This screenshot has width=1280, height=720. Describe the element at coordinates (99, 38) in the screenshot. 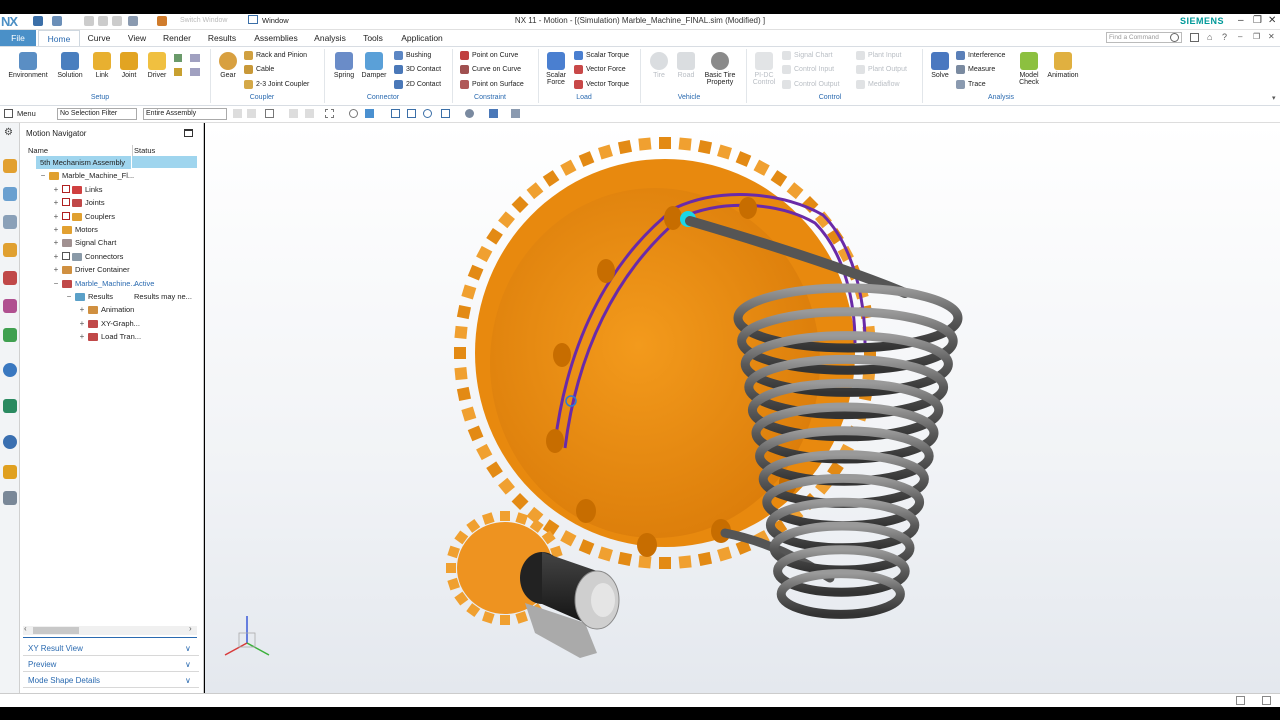

I see `tab-curve: Curve` at that location.